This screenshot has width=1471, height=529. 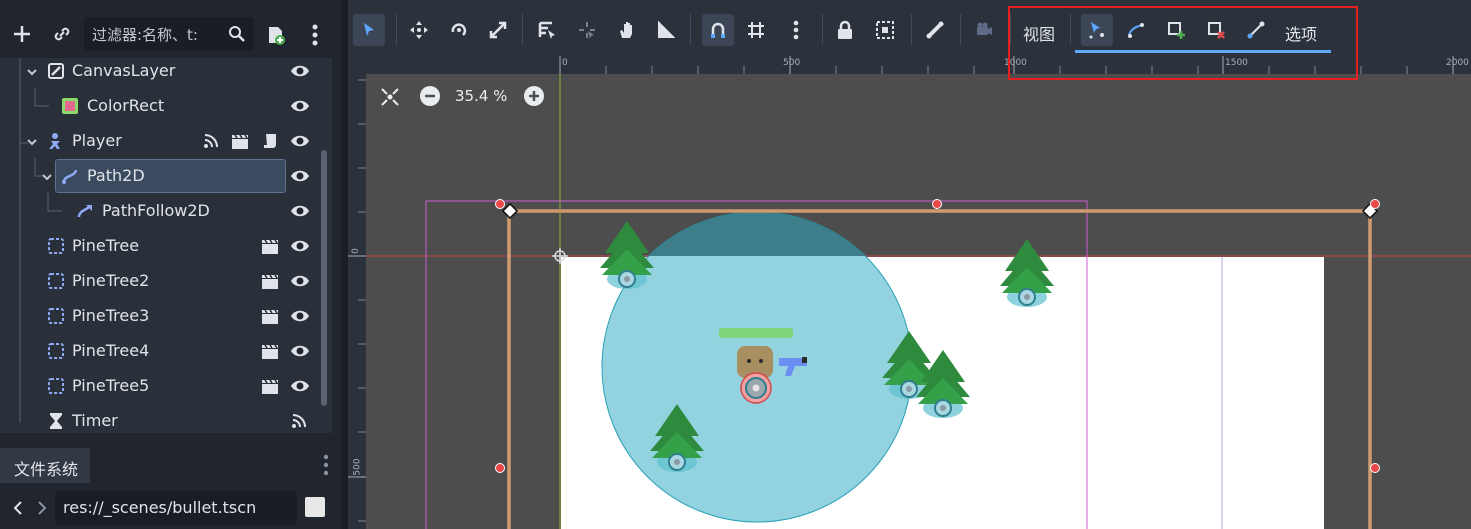 What do you see at coordinates (1457, 63) in the screenshot?
I see `ruler-top-label: 2000` at bounding box center [1457, 63].